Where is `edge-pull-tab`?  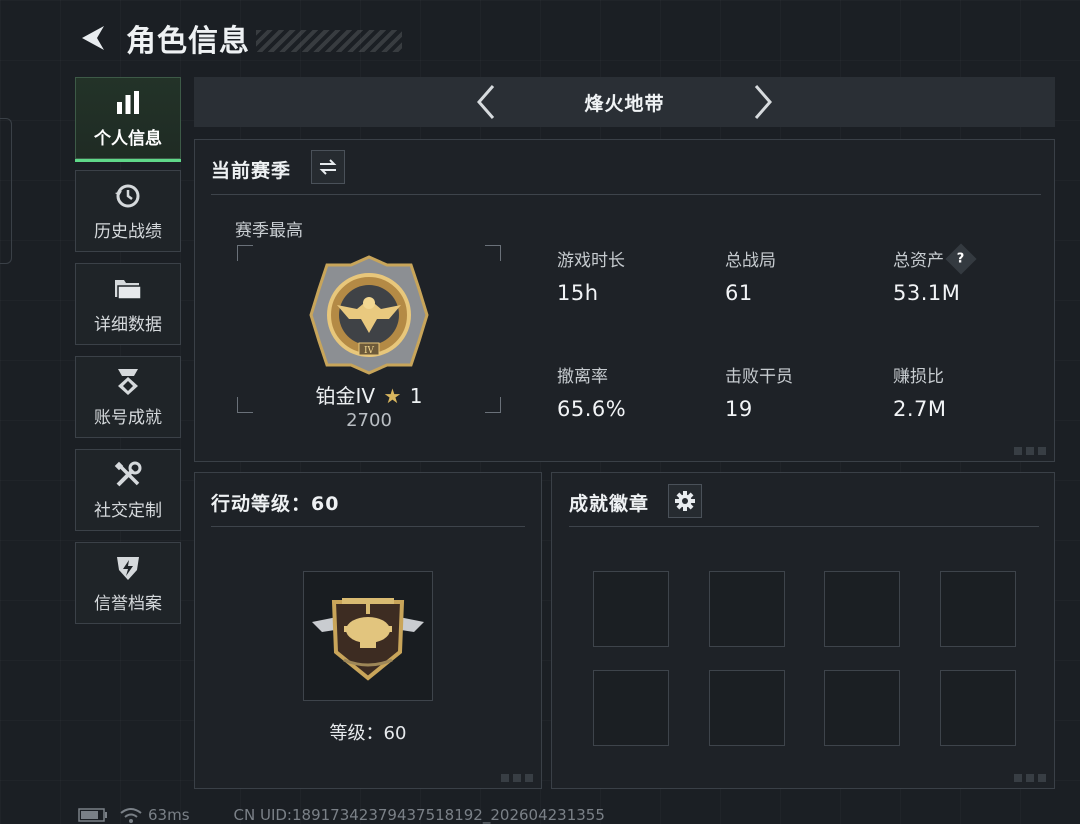
edge-pull-tab is located at coordinates (6, 191).